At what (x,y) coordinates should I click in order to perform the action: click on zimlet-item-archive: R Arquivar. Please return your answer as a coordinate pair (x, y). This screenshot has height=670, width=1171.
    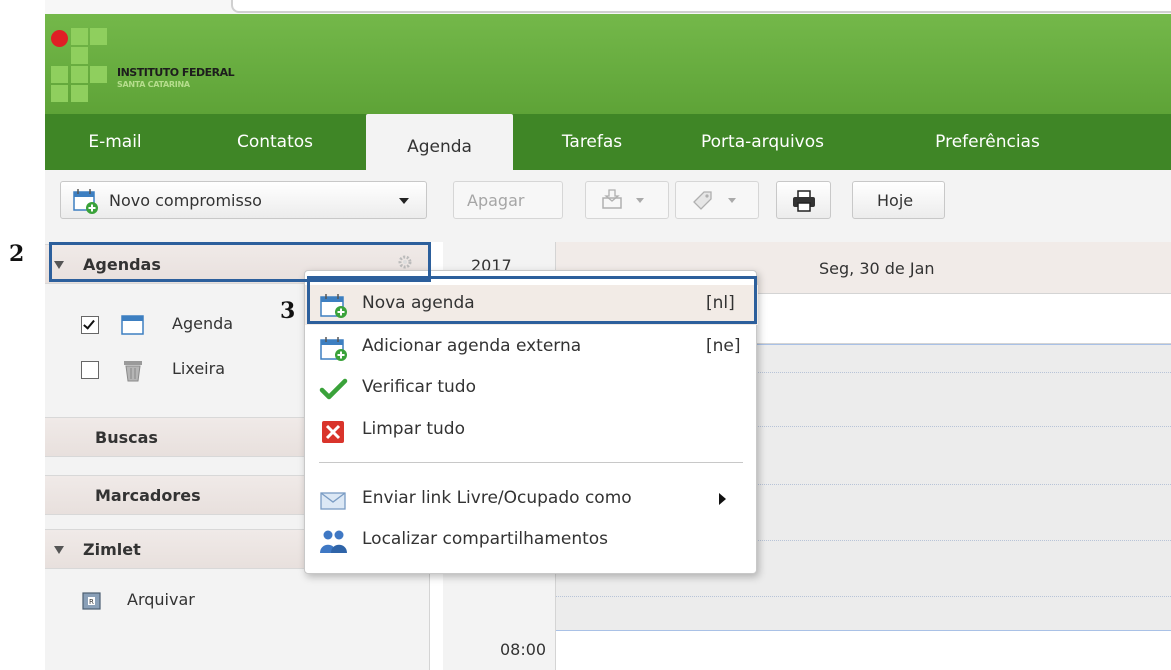
    Looking at the image, I should click on (181, 603).